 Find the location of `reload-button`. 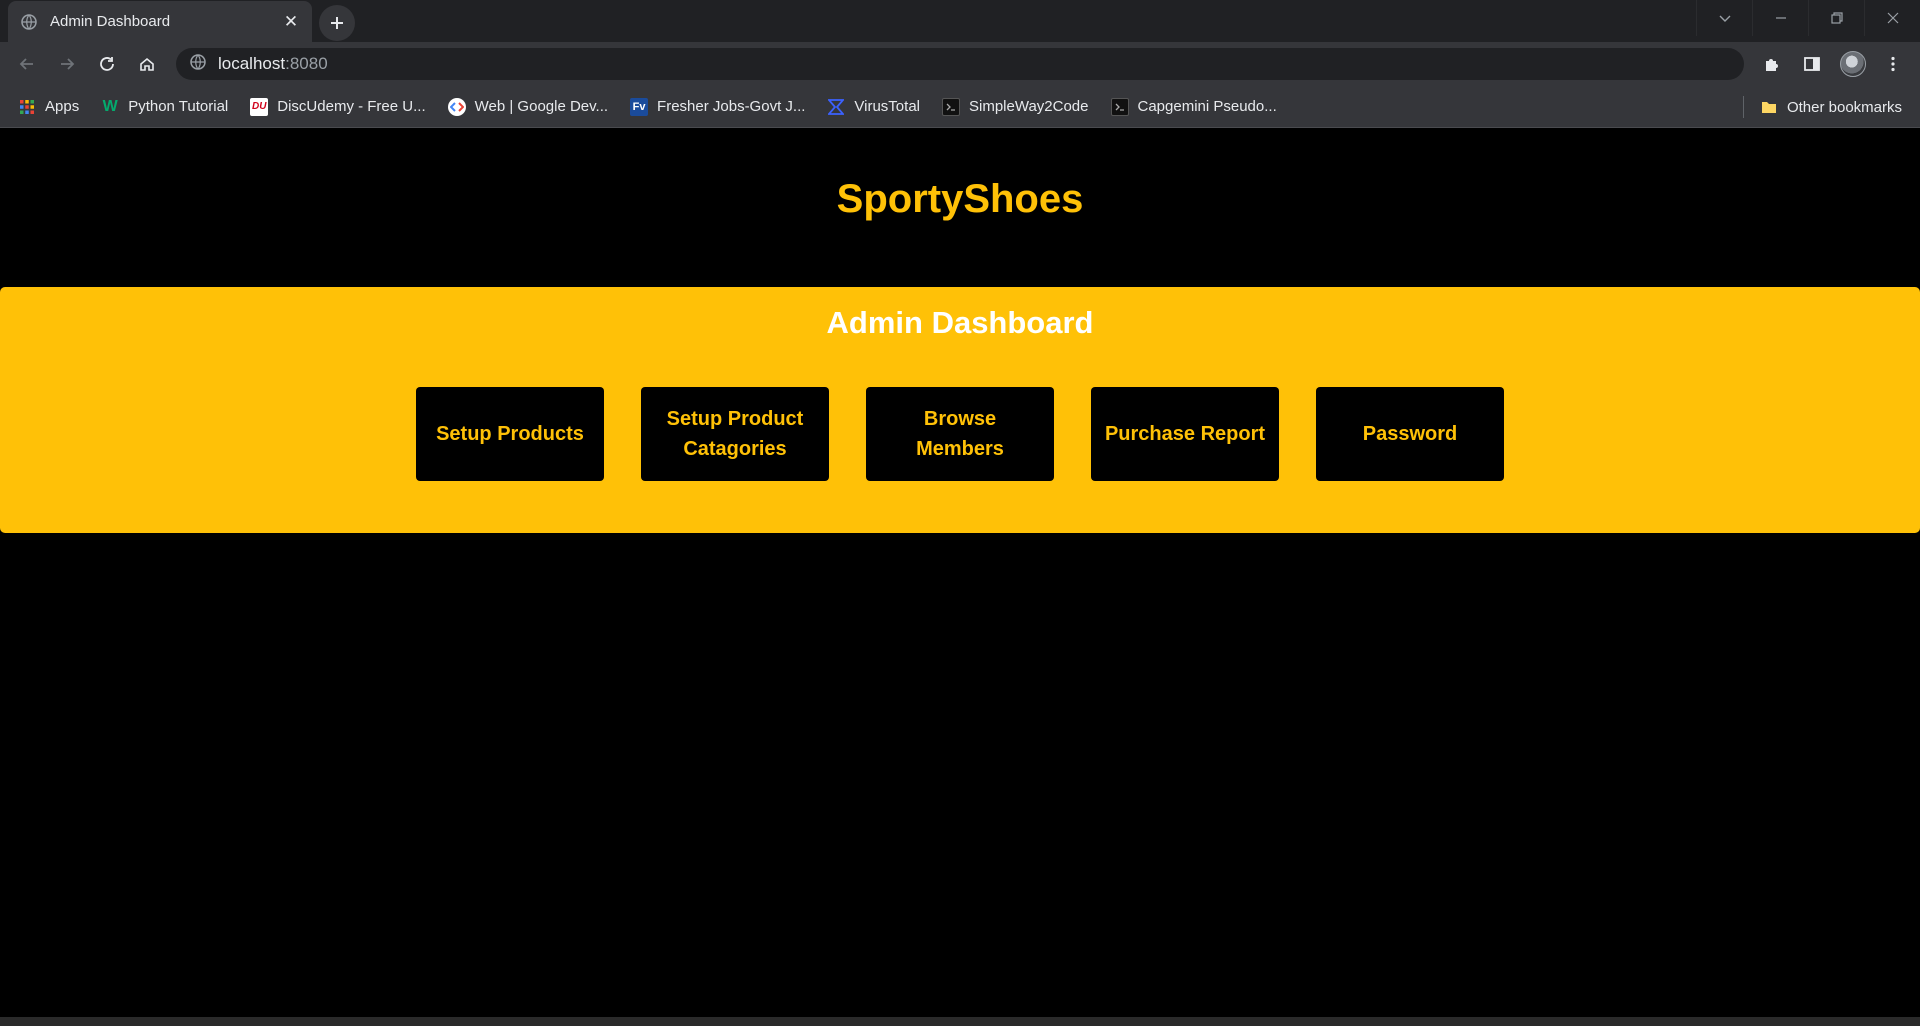

reload-button is located at coordinates (107, 64).